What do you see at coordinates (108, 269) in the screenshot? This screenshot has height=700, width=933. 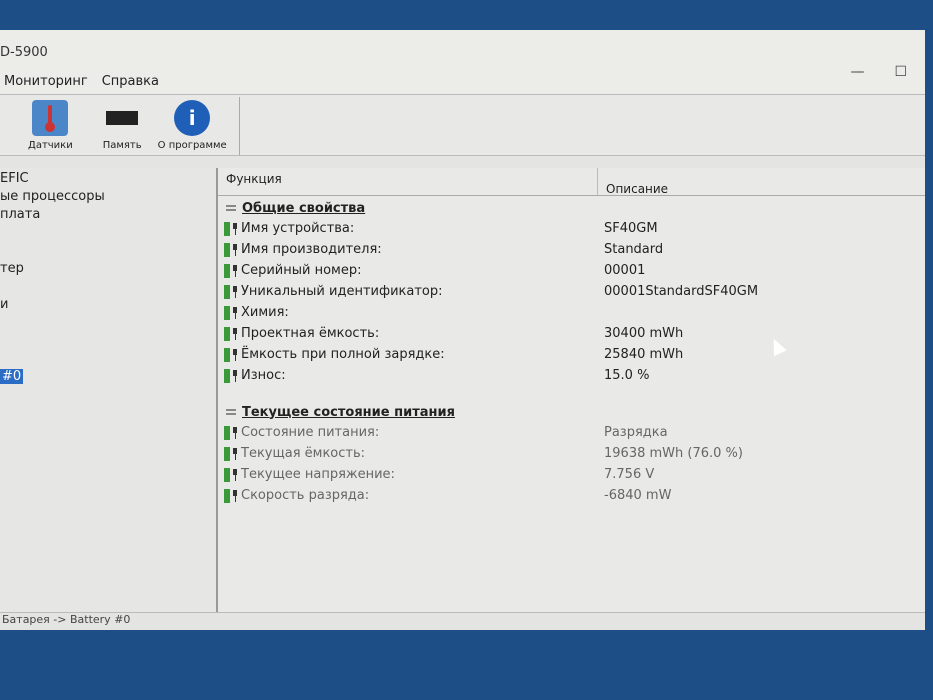 I see `tree-item: тер` at bounding box center [108, 269].